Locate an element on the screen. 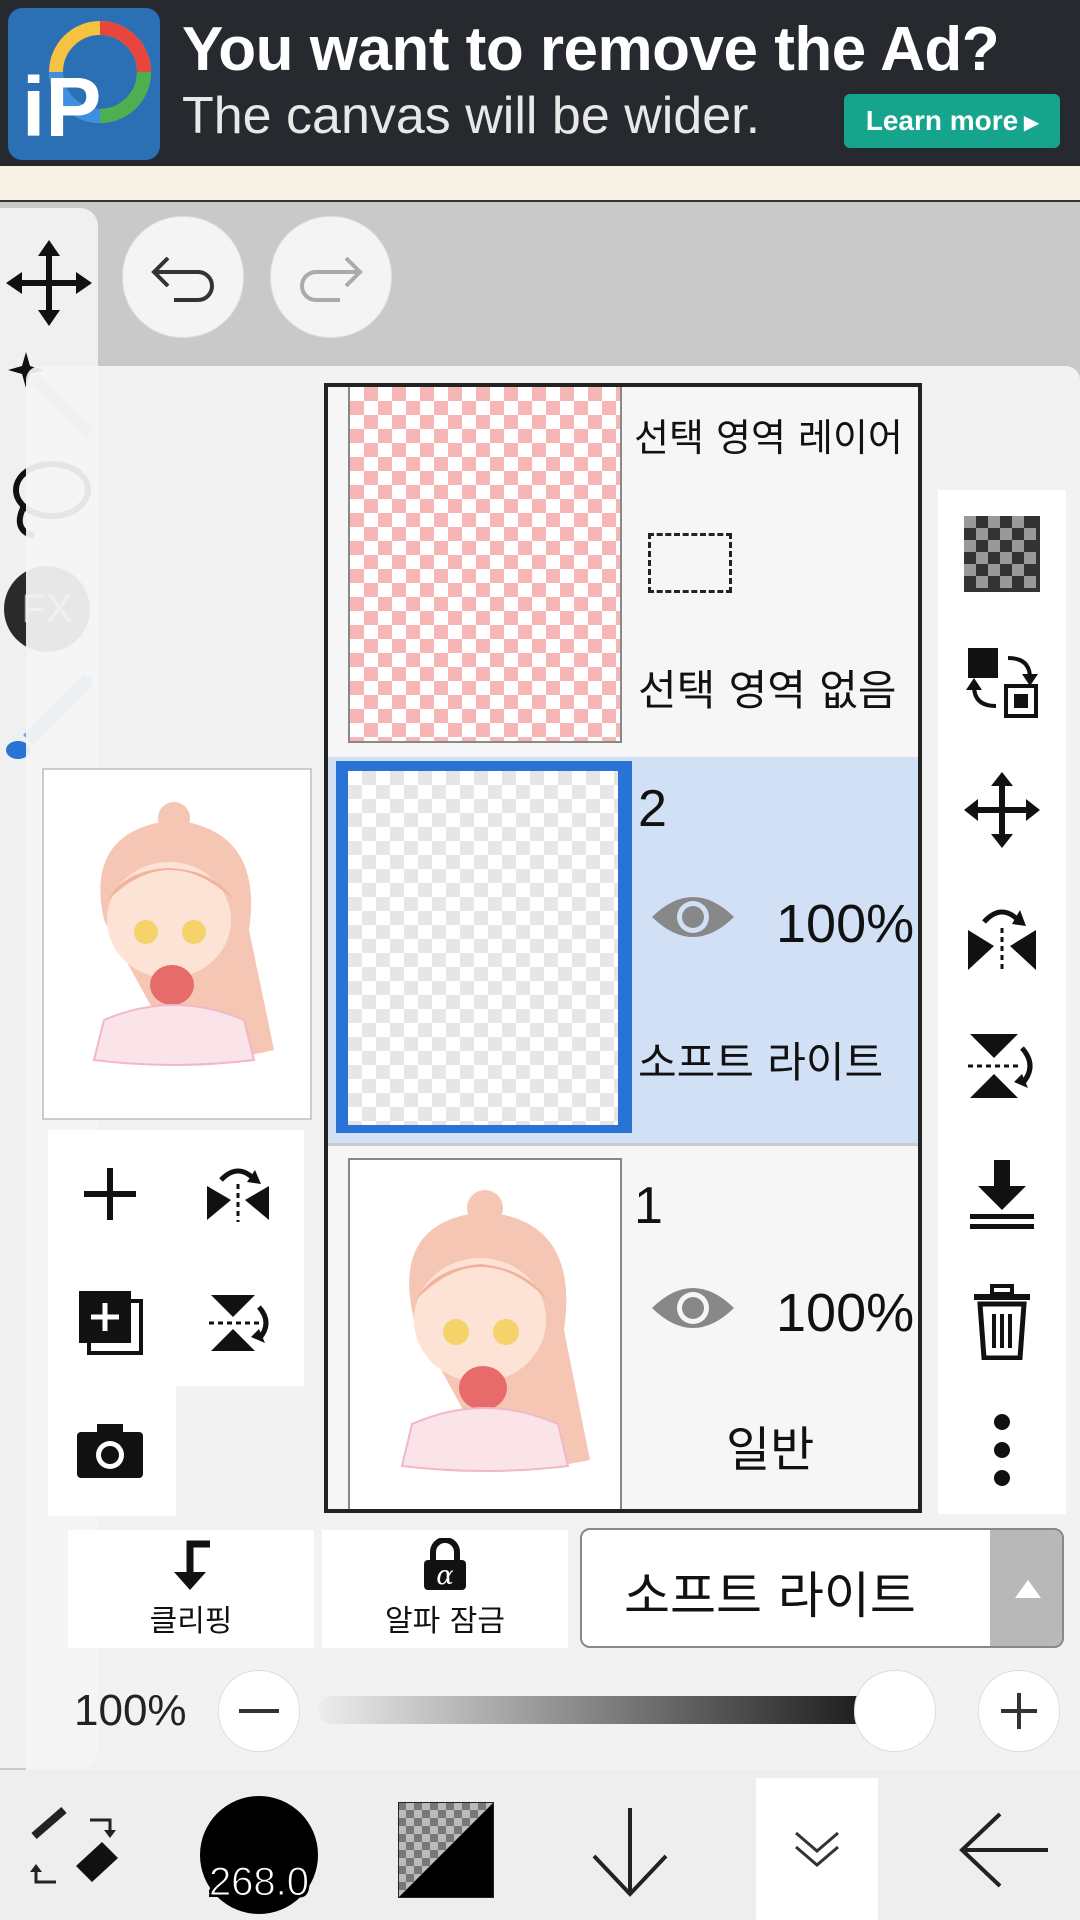  triangle-up-icon is located at coordinates (1028, 1589).